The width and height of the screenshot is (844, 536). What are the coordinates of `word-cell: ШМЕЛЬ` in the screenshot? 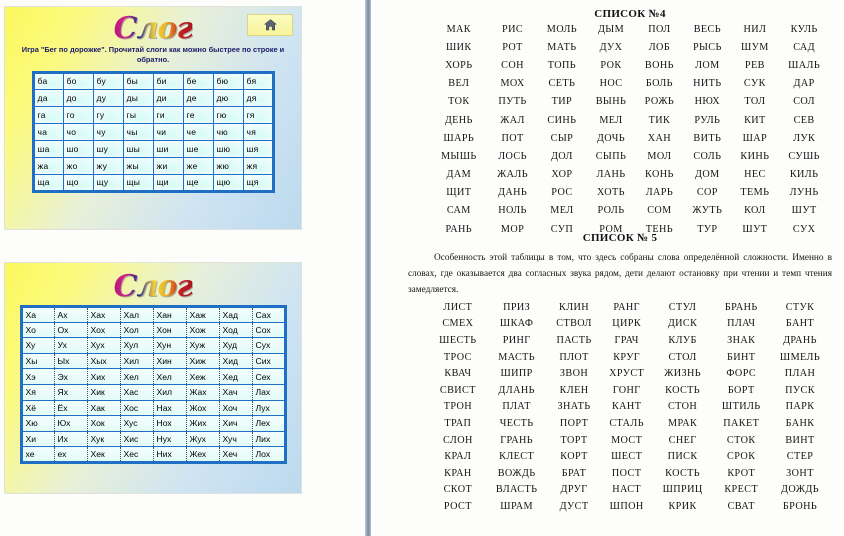 It's located at (800, 357).